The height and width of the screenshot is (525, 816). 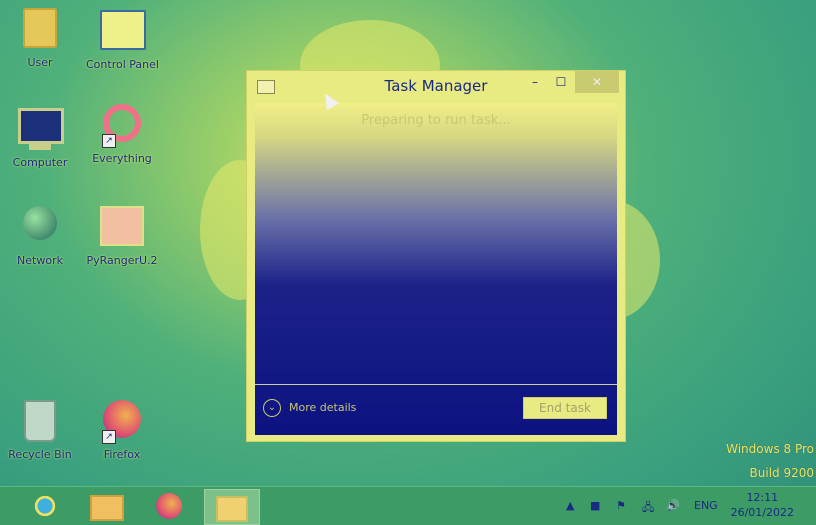 I want to click on clock: 12:11 26/01/2022, so click(x=762, y=505).